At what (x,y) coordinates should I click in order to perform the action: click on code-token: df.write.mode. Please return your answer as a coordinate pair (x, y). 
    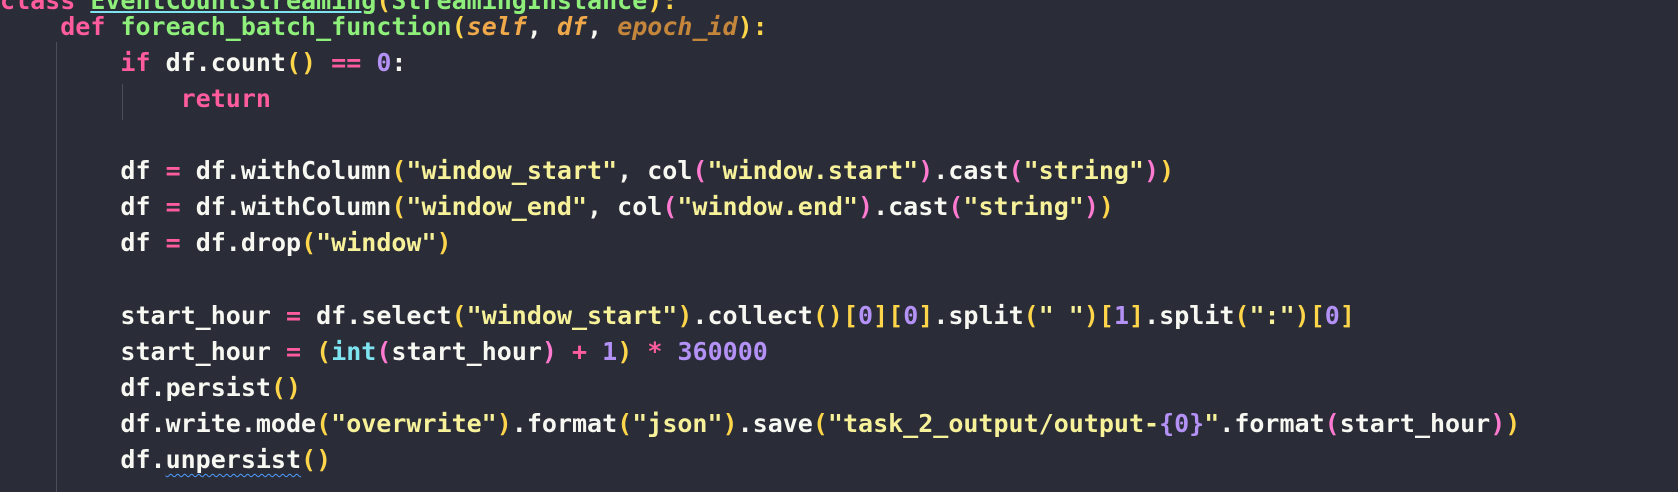
    Looking at the image, I should click on (218, 423).